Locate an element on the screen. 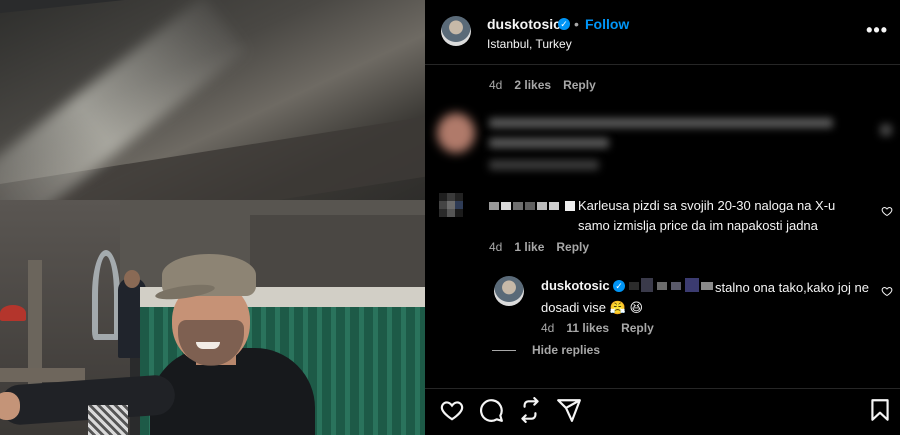 Image resolution: width=900 pixels, height=435 pixels. action-bar is located at coordinates (662, 409).